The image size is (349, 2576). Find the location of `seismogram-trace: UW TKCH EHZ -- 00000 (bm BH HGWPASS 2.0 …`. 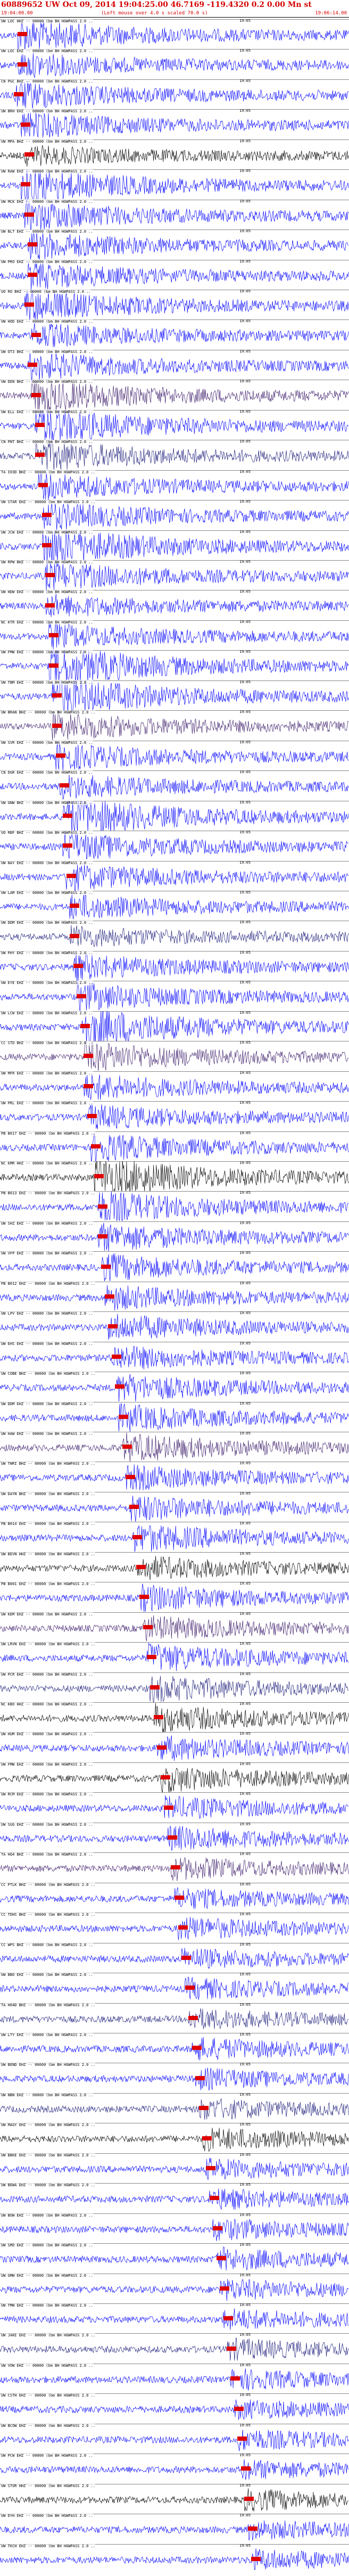

seismogram-trace: UW TKCH EHZ -- 00000 (bm BH HGWPASS 2.0 … is located at coordinates (174, 2559).